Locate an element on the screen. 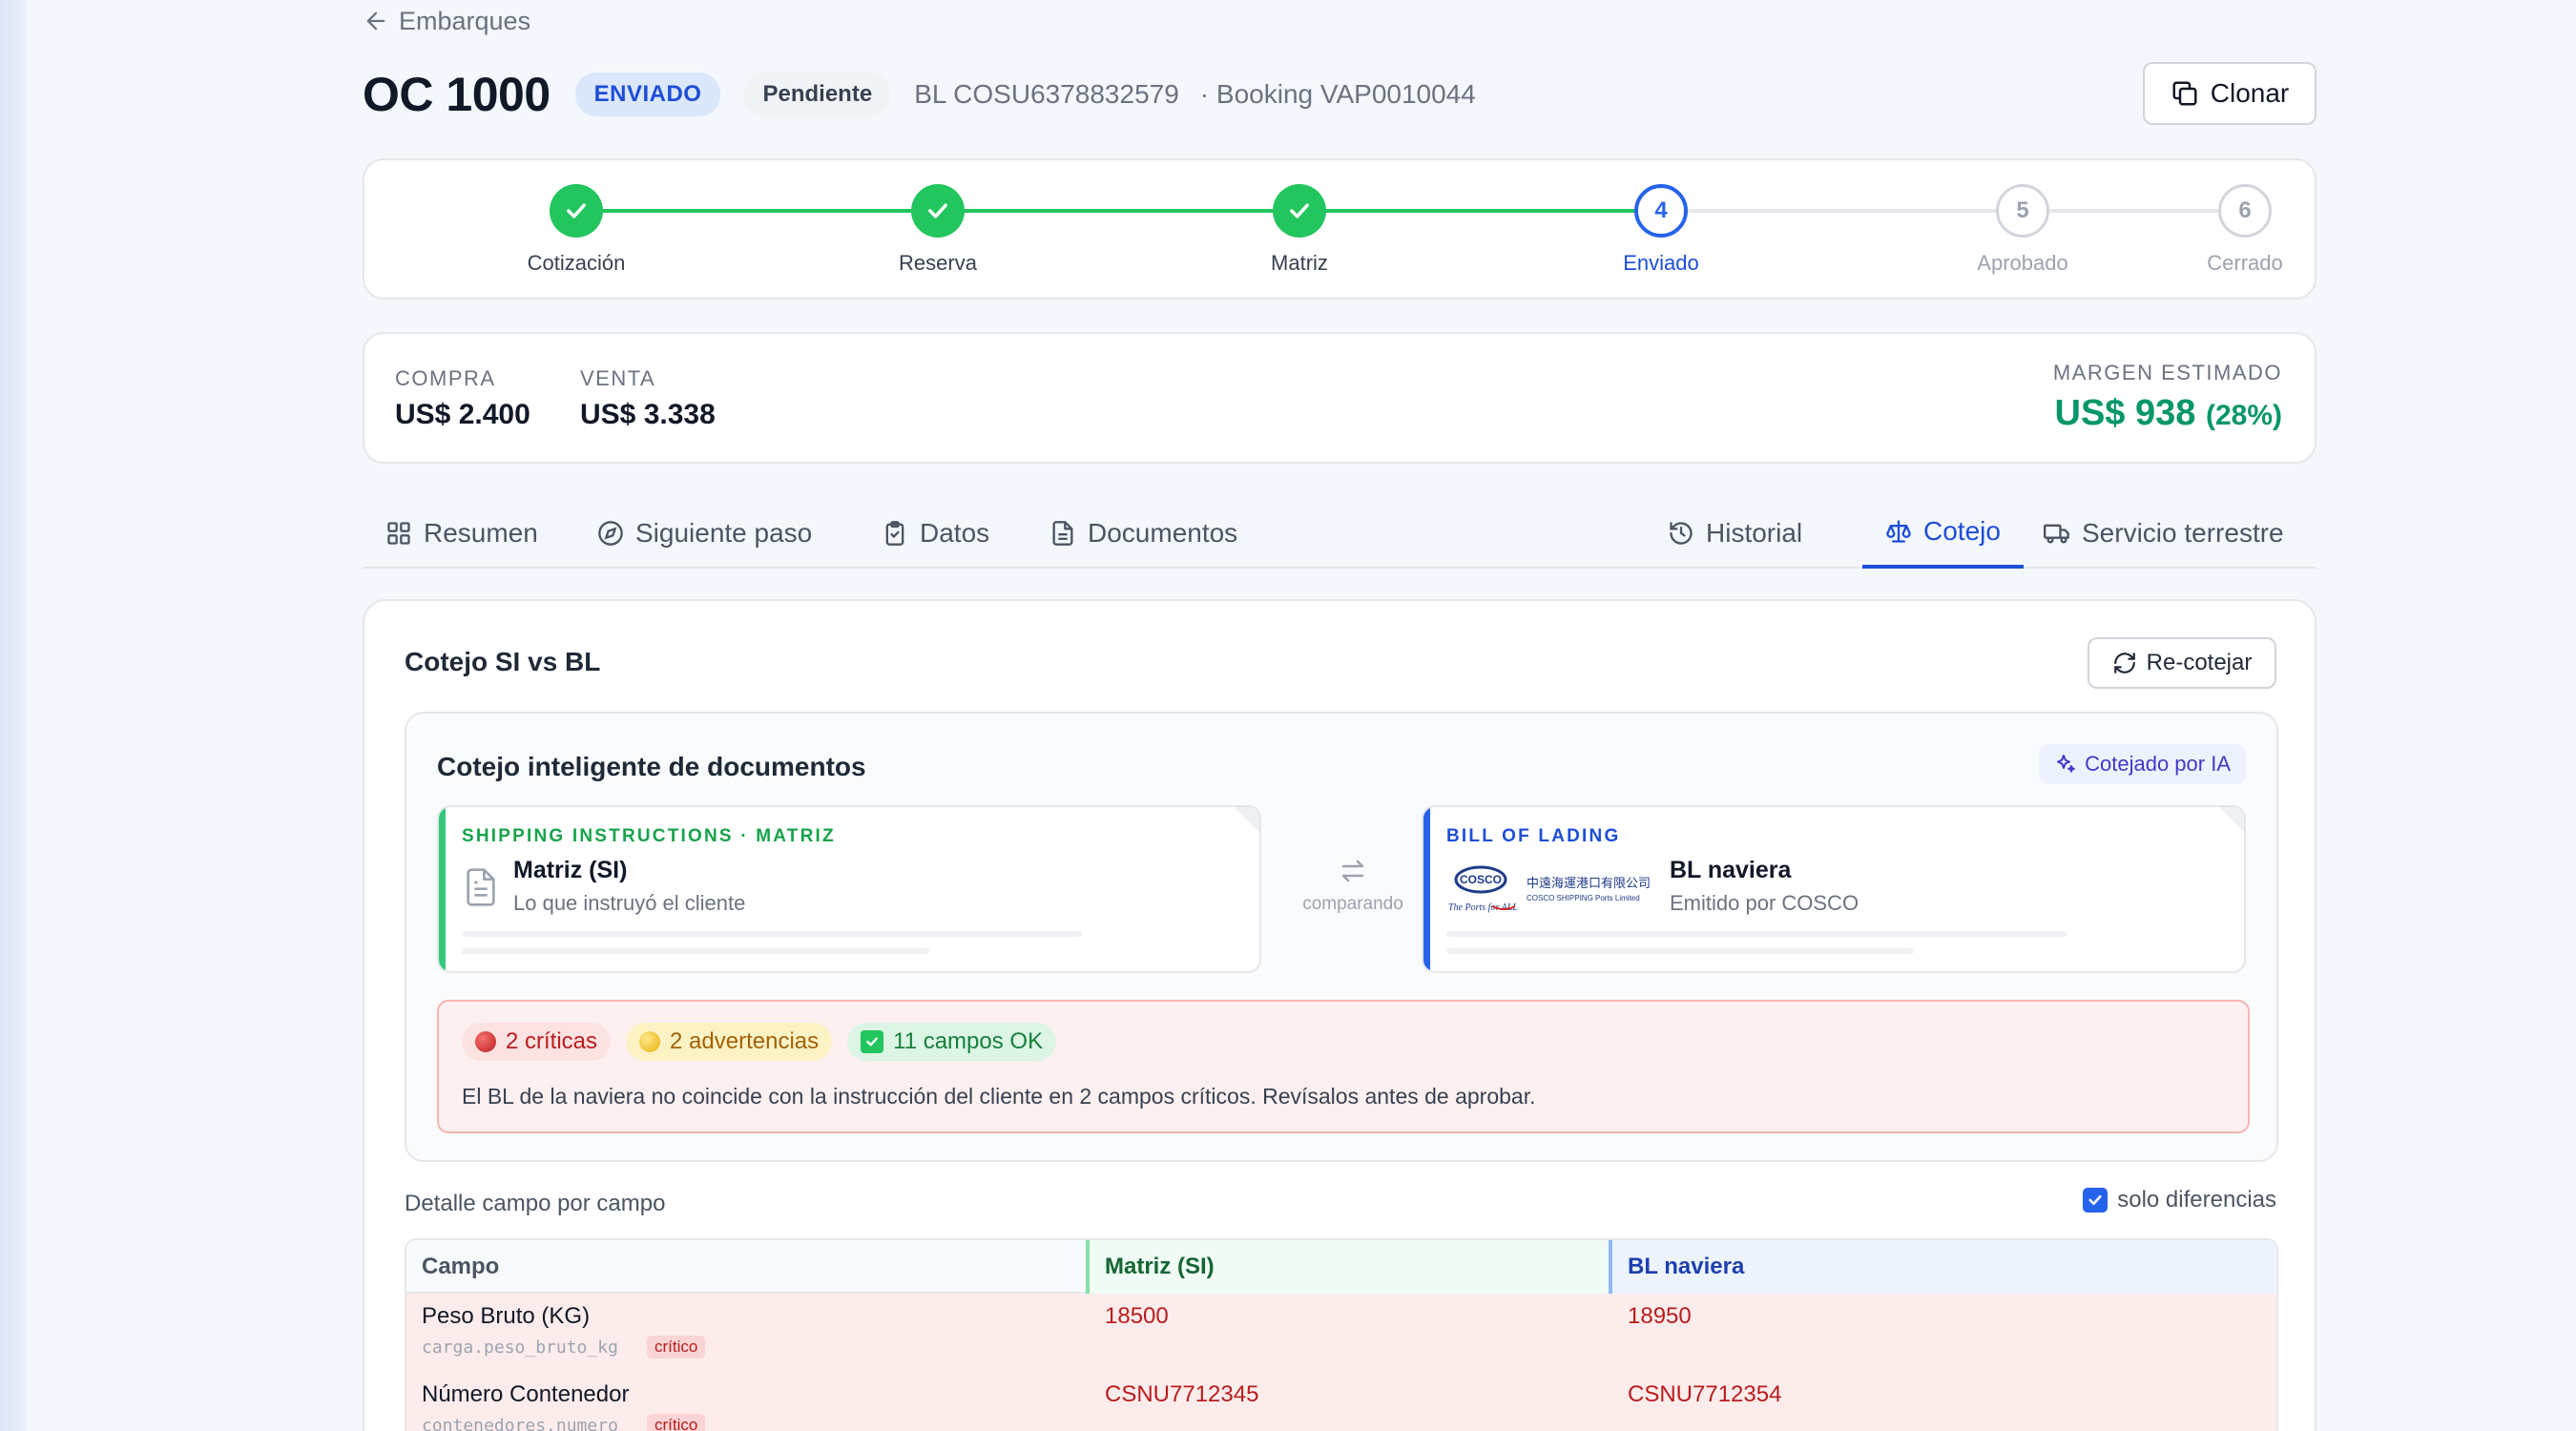 This screenshot has height=1431, width=2576. purchase-label: COMPRA is located at coordinates (445, 378).